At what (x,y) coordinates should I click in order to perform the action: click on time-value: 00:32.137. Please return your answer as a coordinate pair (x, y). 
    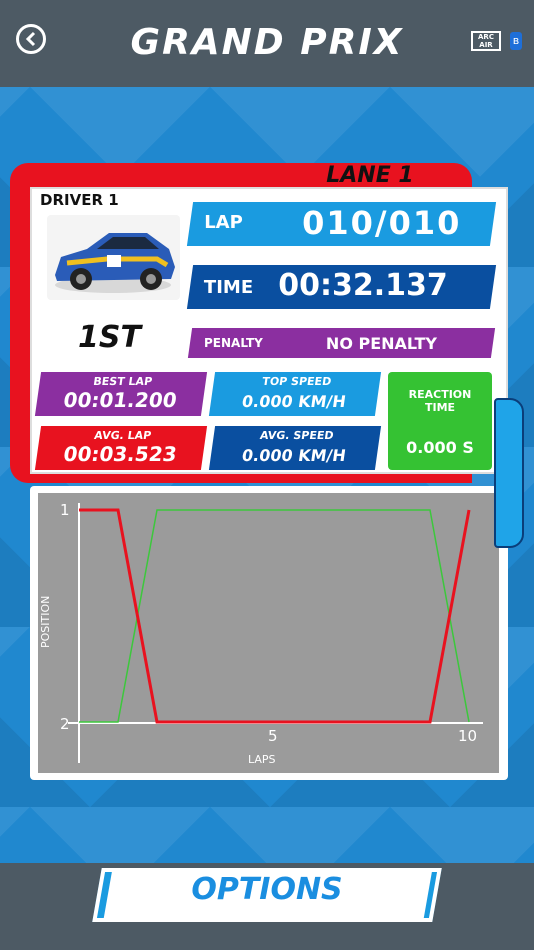
    Looking at the image, I should click on (363, 285).